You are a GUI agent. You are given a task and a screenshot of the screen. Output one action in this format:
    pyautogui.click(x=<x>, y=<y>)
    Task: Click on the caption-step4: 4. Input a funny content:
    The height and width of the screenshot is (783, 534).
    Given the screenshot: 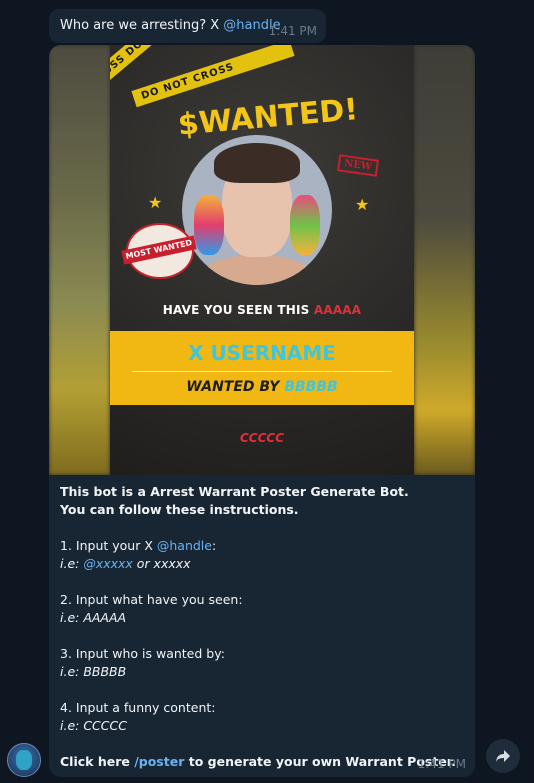 What is the action you would take?
    pyautogui.click(x=138, y=707)
    